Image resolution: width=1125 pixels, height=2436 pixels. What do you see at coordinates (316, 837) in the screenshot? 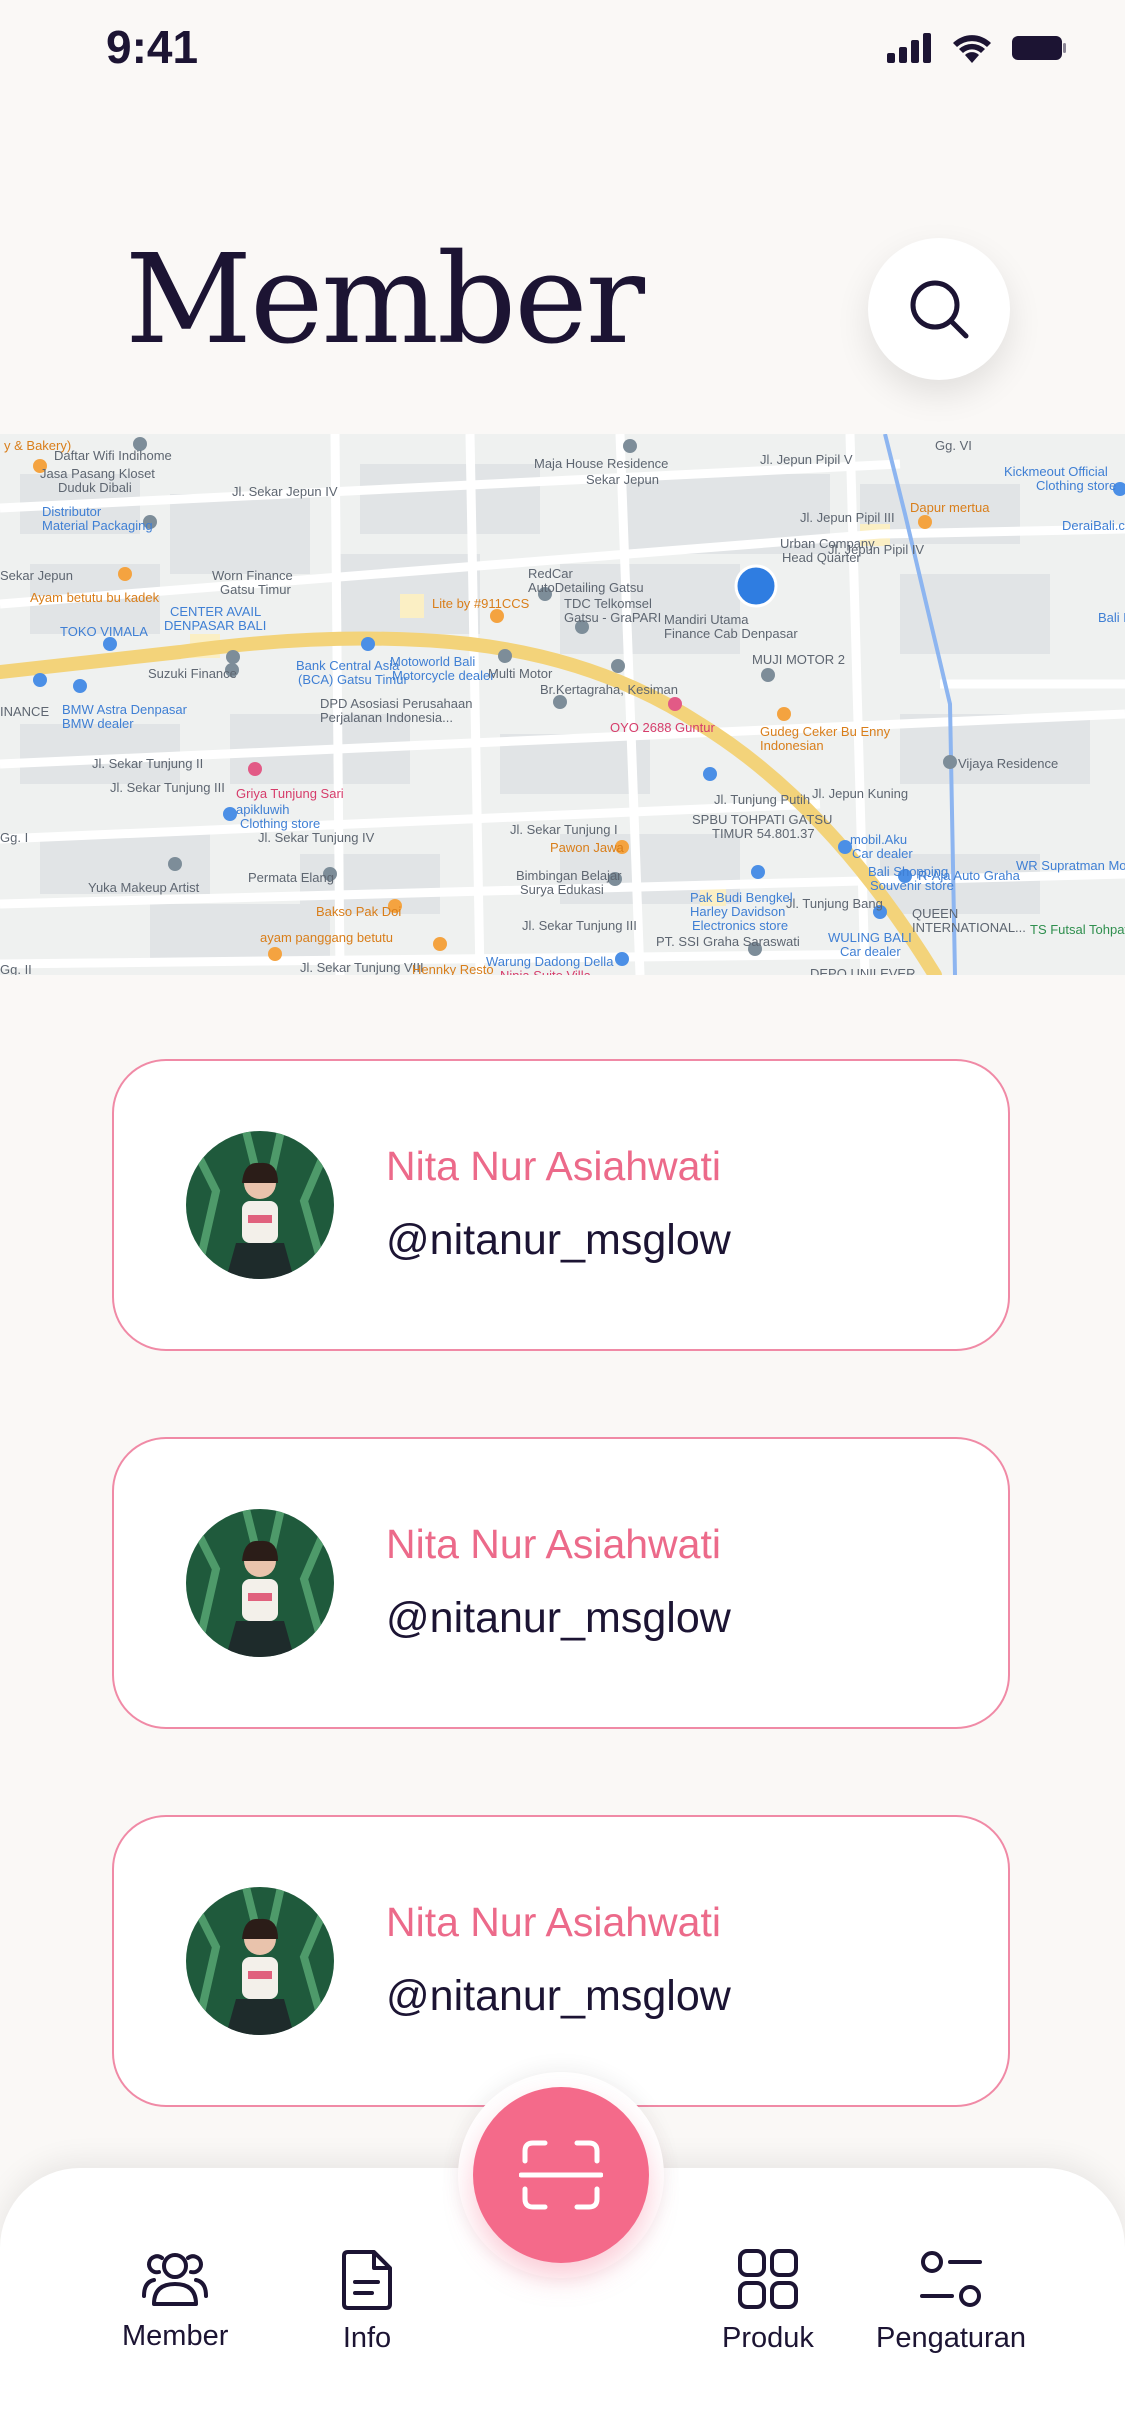
I see `map-label: Jl. Sekar Tunjung IV` at bounding box center [316, 837].